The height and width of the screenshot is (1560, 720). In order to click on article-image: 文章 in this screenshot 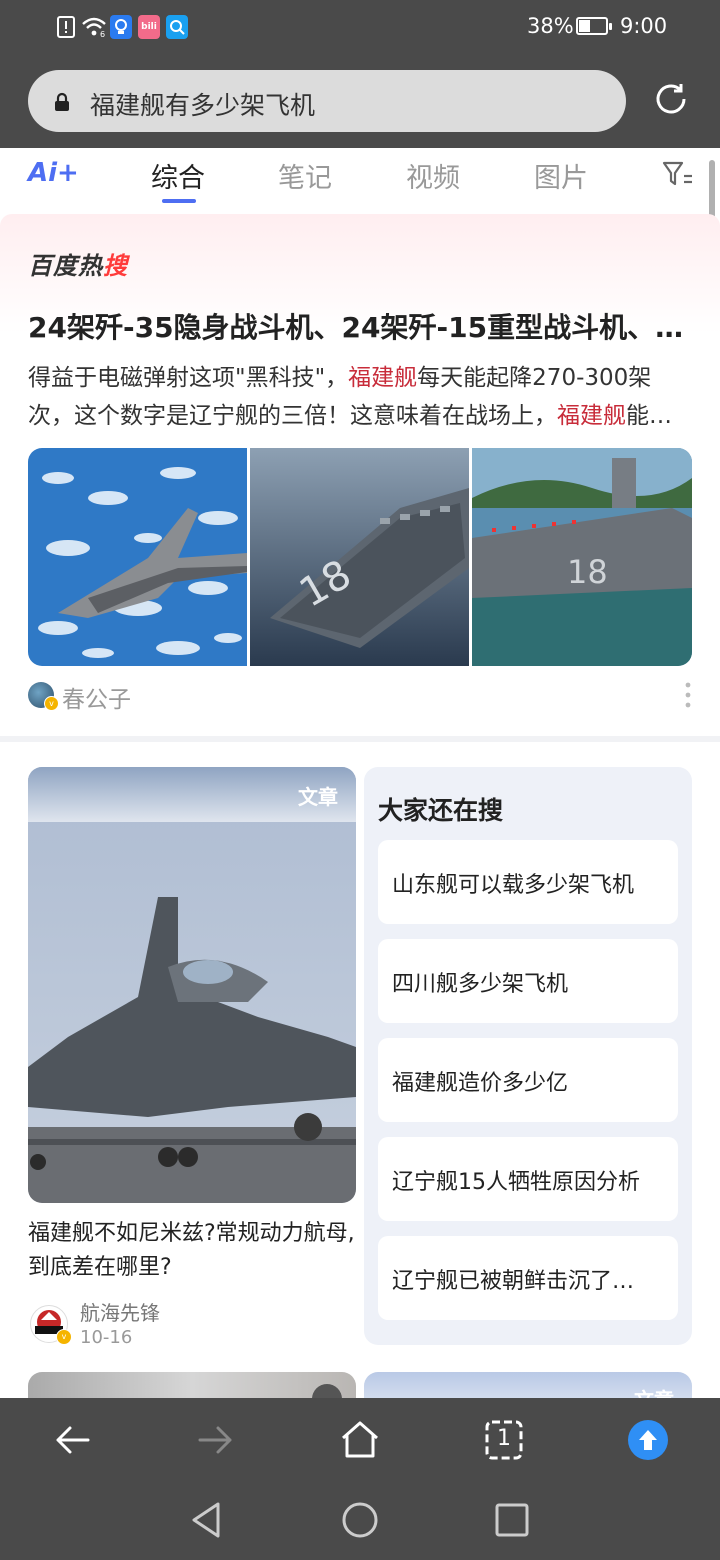, I will do `click(192, 985)`.